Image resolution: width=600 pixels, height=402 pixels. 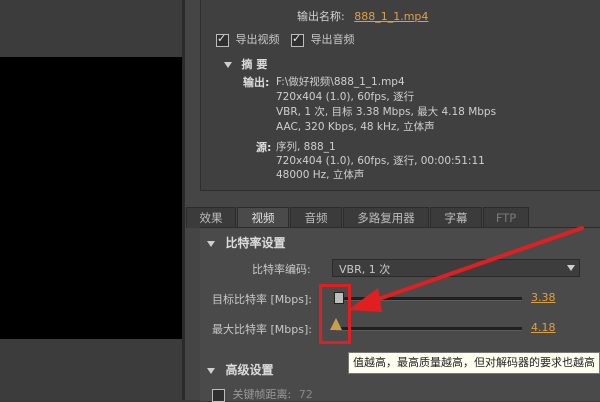 What do you see at coordinates (211, 371) in the screenshot?
I see `advanced-collapse-icon` at bounding box center [211, 371].